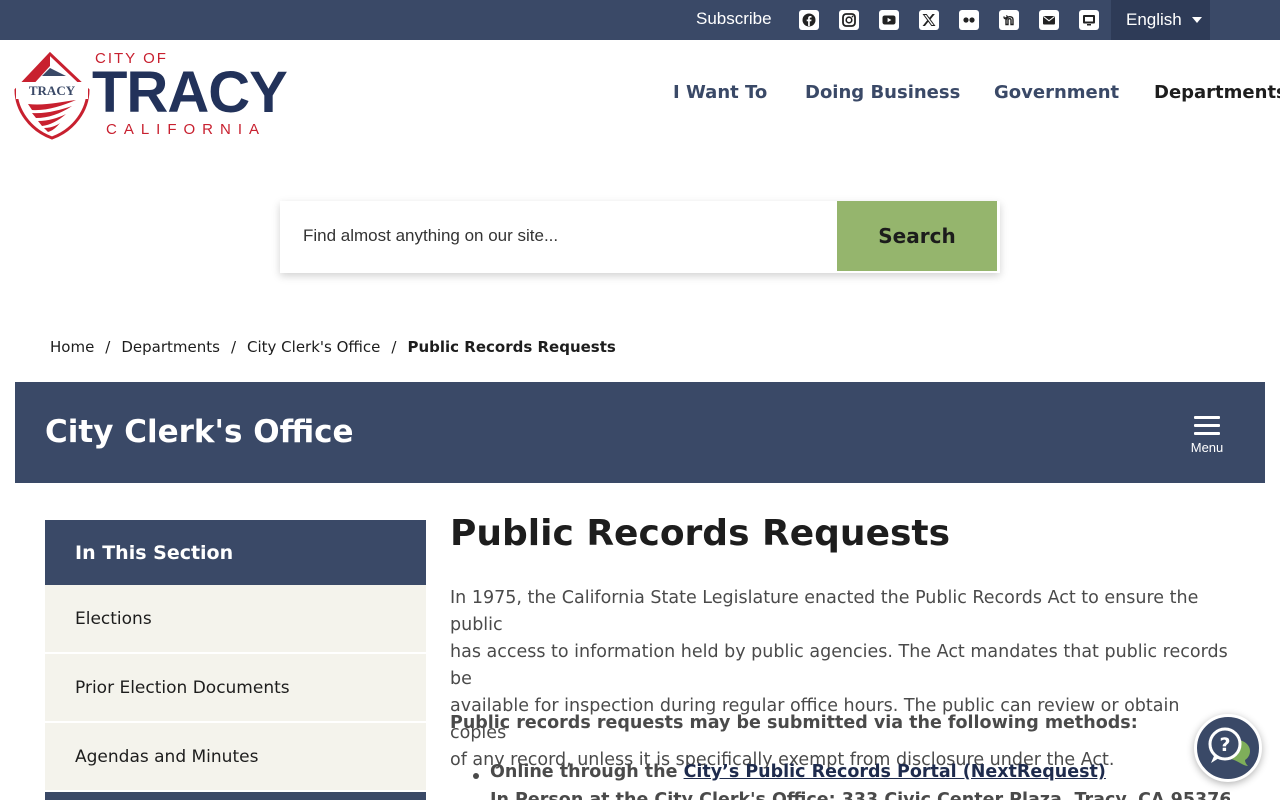 The image size is (1280, 800). Describe the element at coordinates (1009, 20) in the screenshot. I see `nextdoor-icon` at that location.